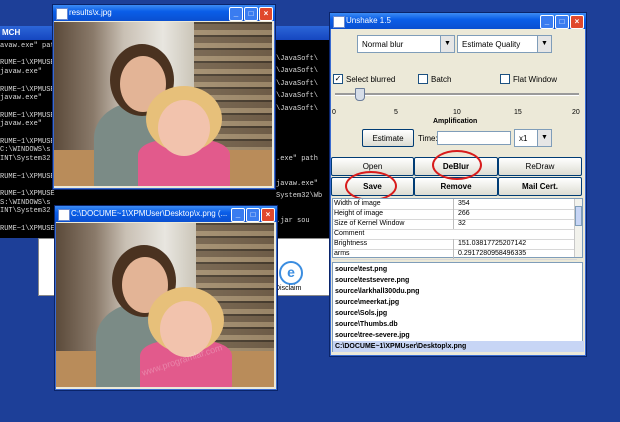  I want to click on save-highlight-ring, so click(371, 186).